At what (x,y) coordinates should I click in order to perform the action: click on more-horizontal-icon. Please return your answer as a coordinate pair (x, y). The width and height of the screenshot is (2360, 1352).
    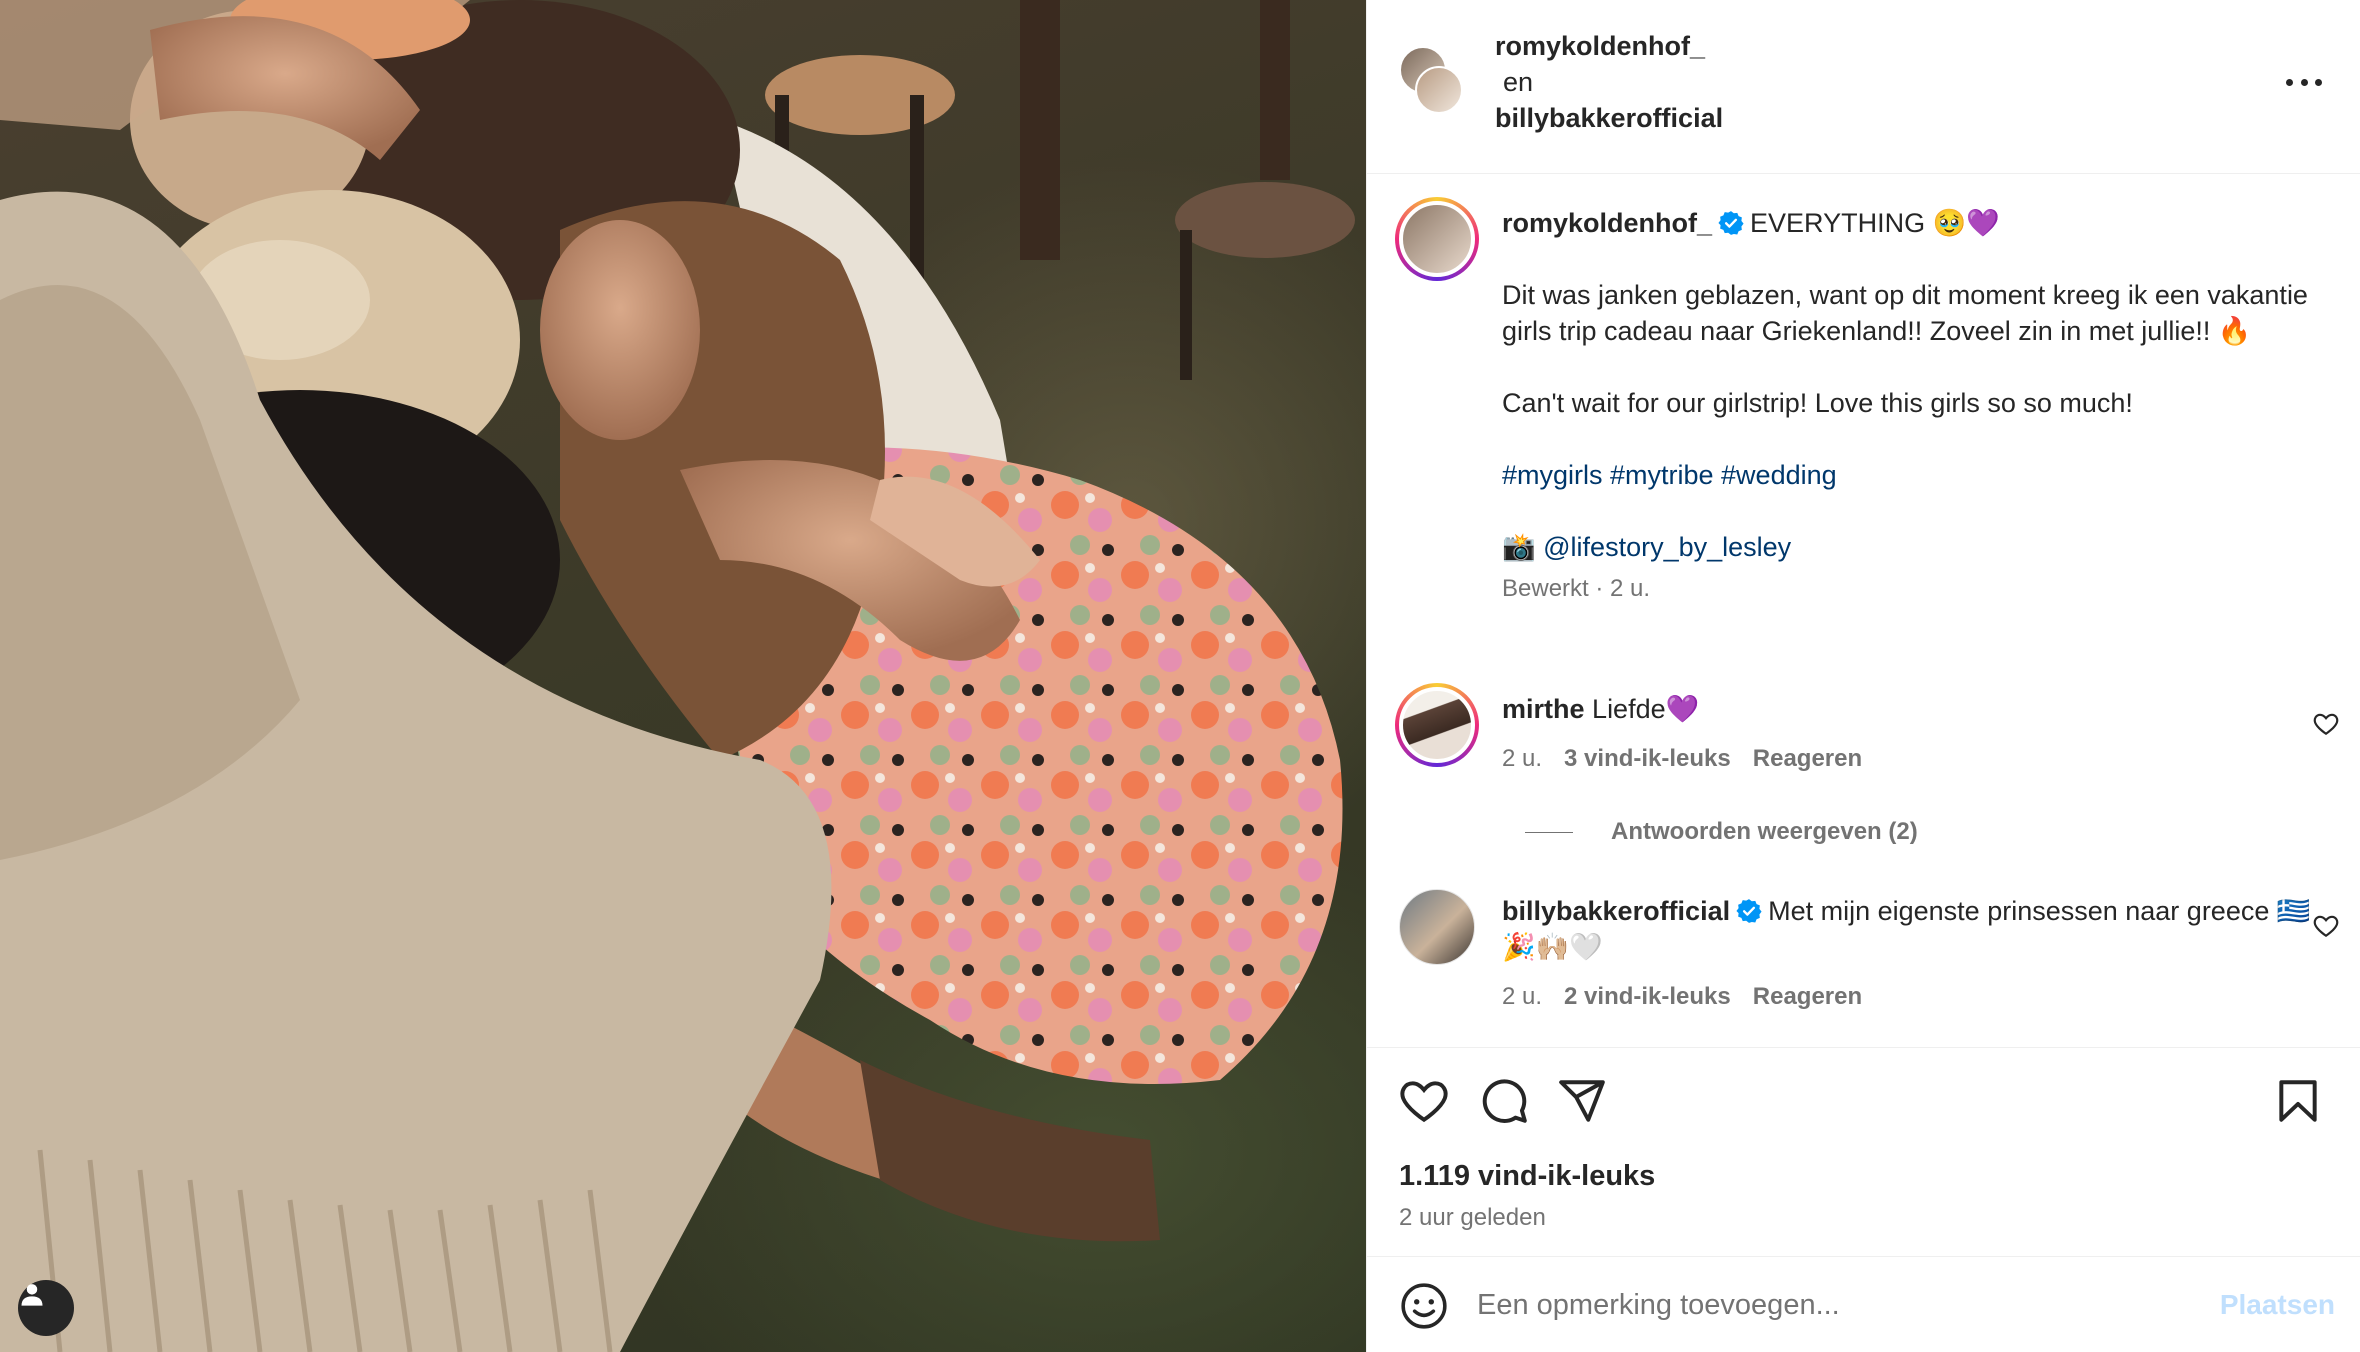
    Looking at the image, I should click on (2304, 82).